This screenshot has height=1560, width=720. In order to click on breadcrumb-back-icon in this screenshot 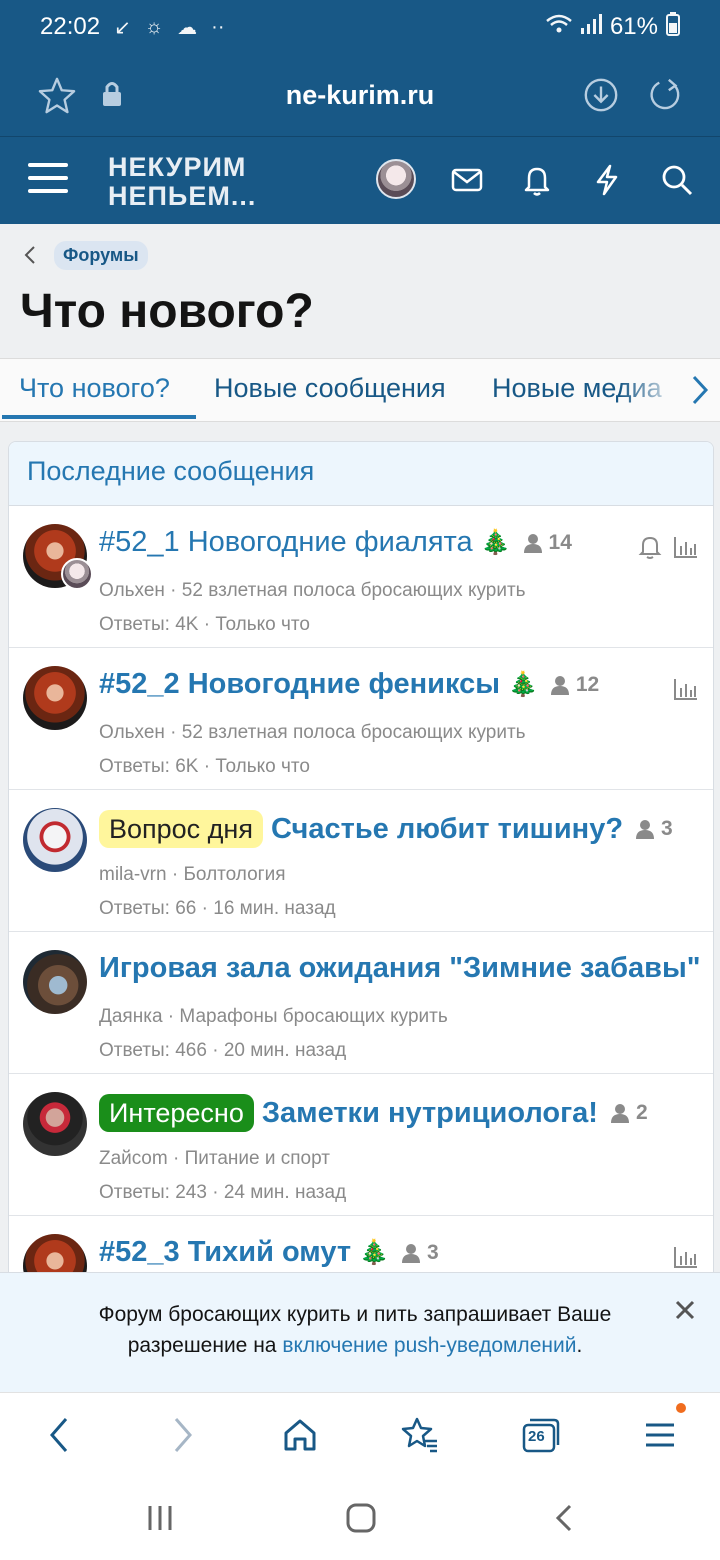, I will do `click(30, 255)`.